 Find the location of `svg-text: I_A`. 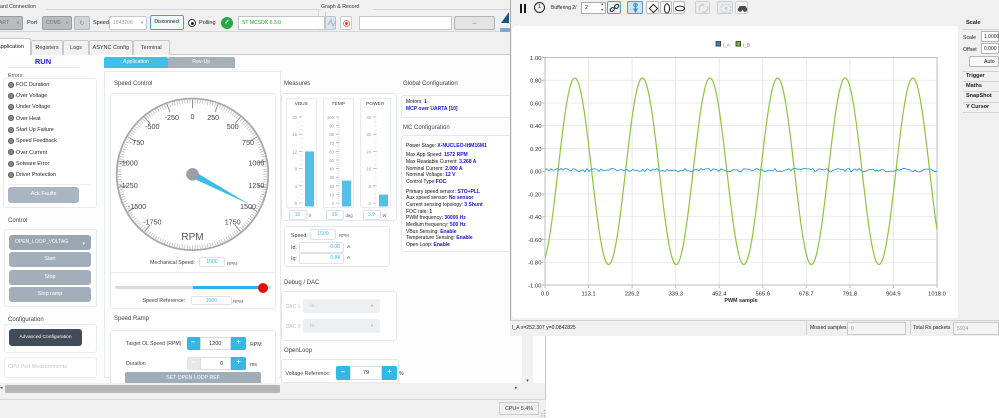

svg-text: I_A is located at coordinates (727, 45).